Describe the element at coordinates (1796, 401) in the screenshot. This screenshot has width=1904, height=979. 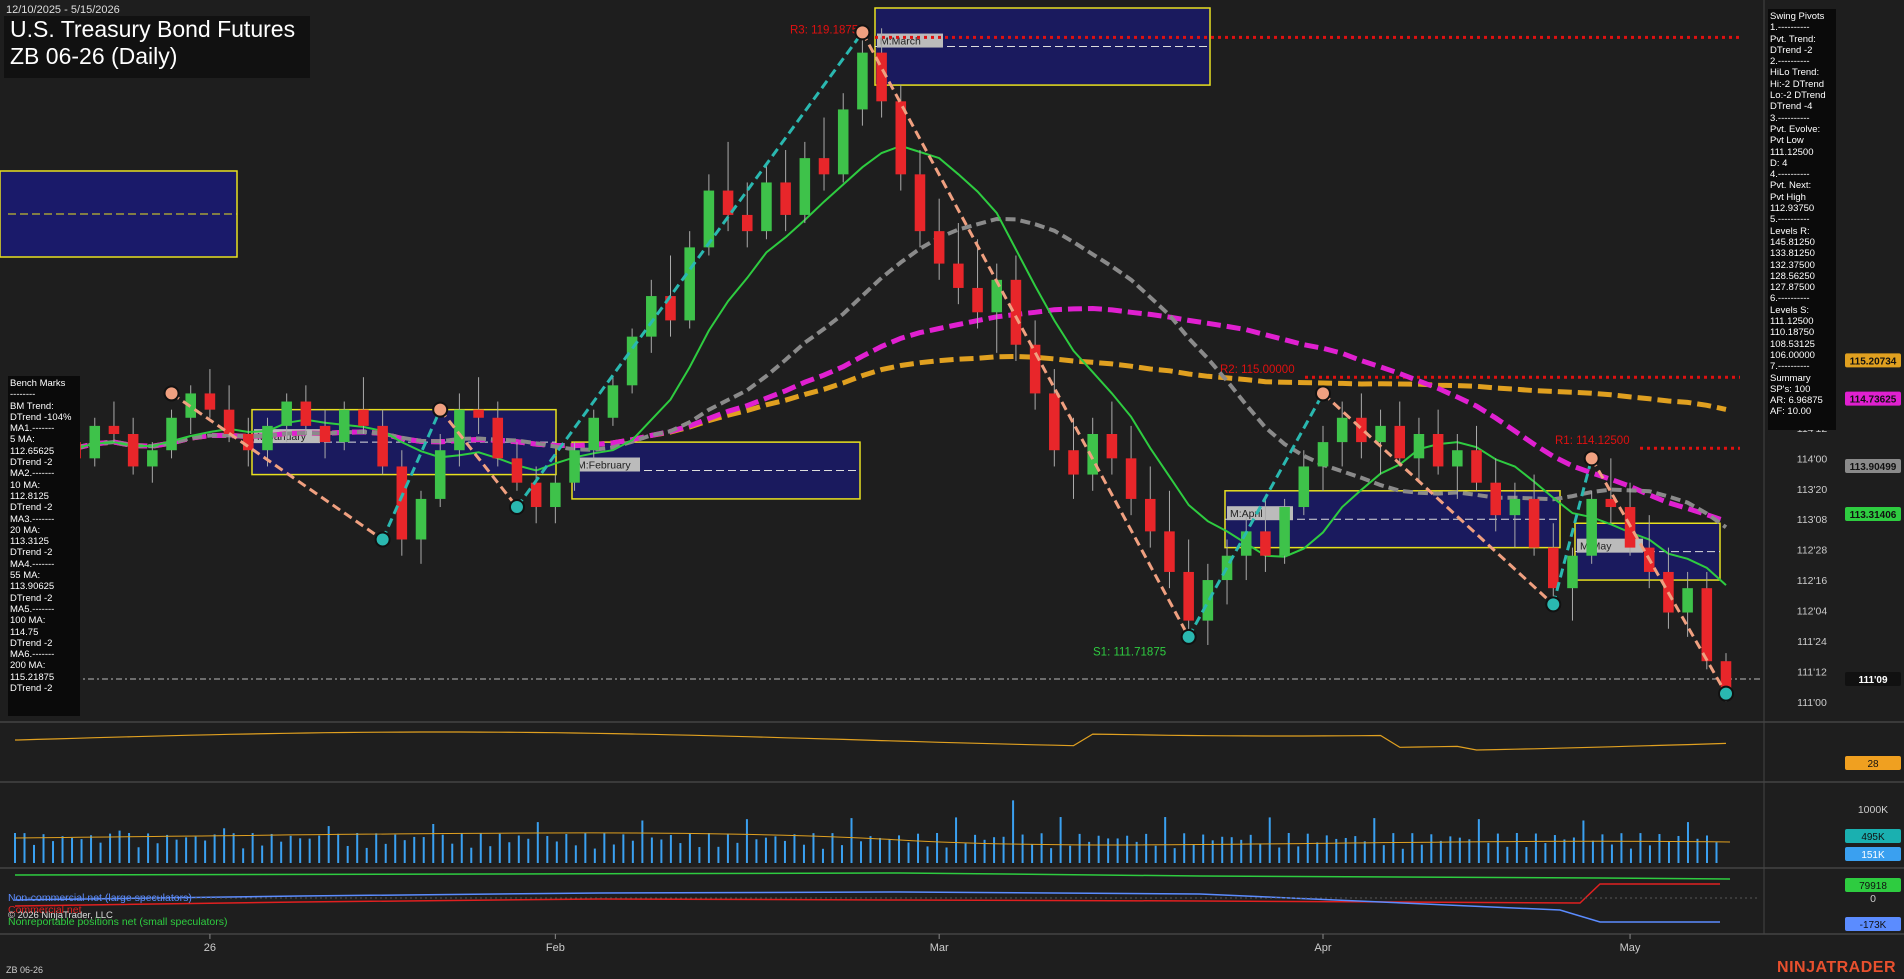
I see `swing-pivot-line: AR: 6.96875` at that location.